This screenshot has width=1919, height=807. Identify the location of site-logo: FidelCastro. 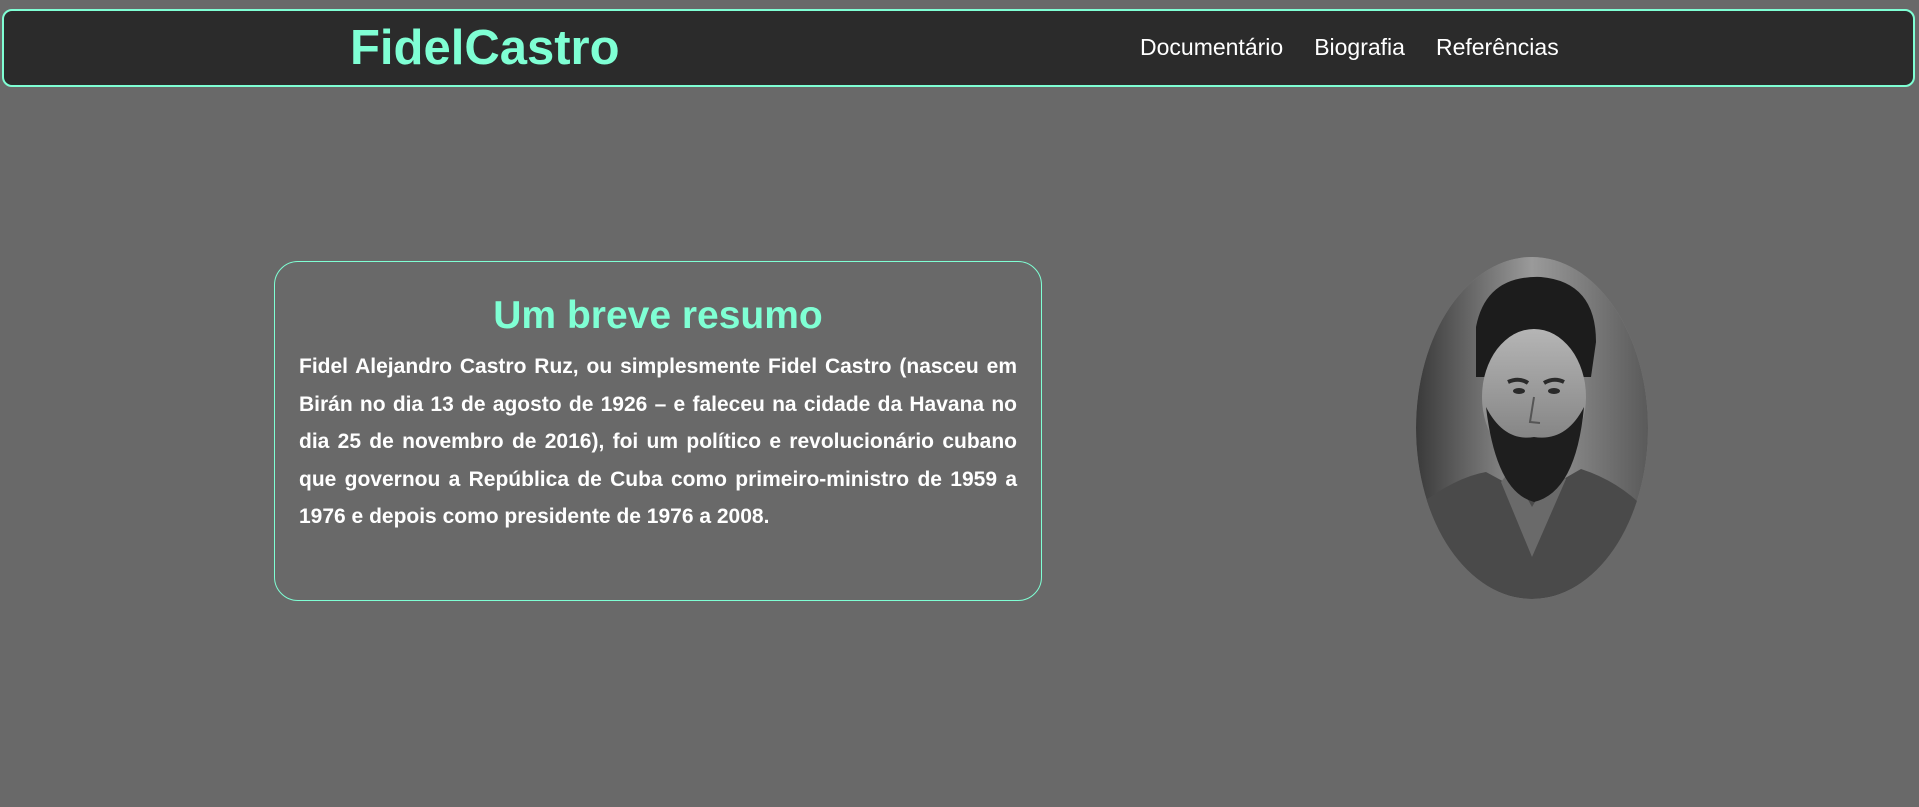
(485, 48).